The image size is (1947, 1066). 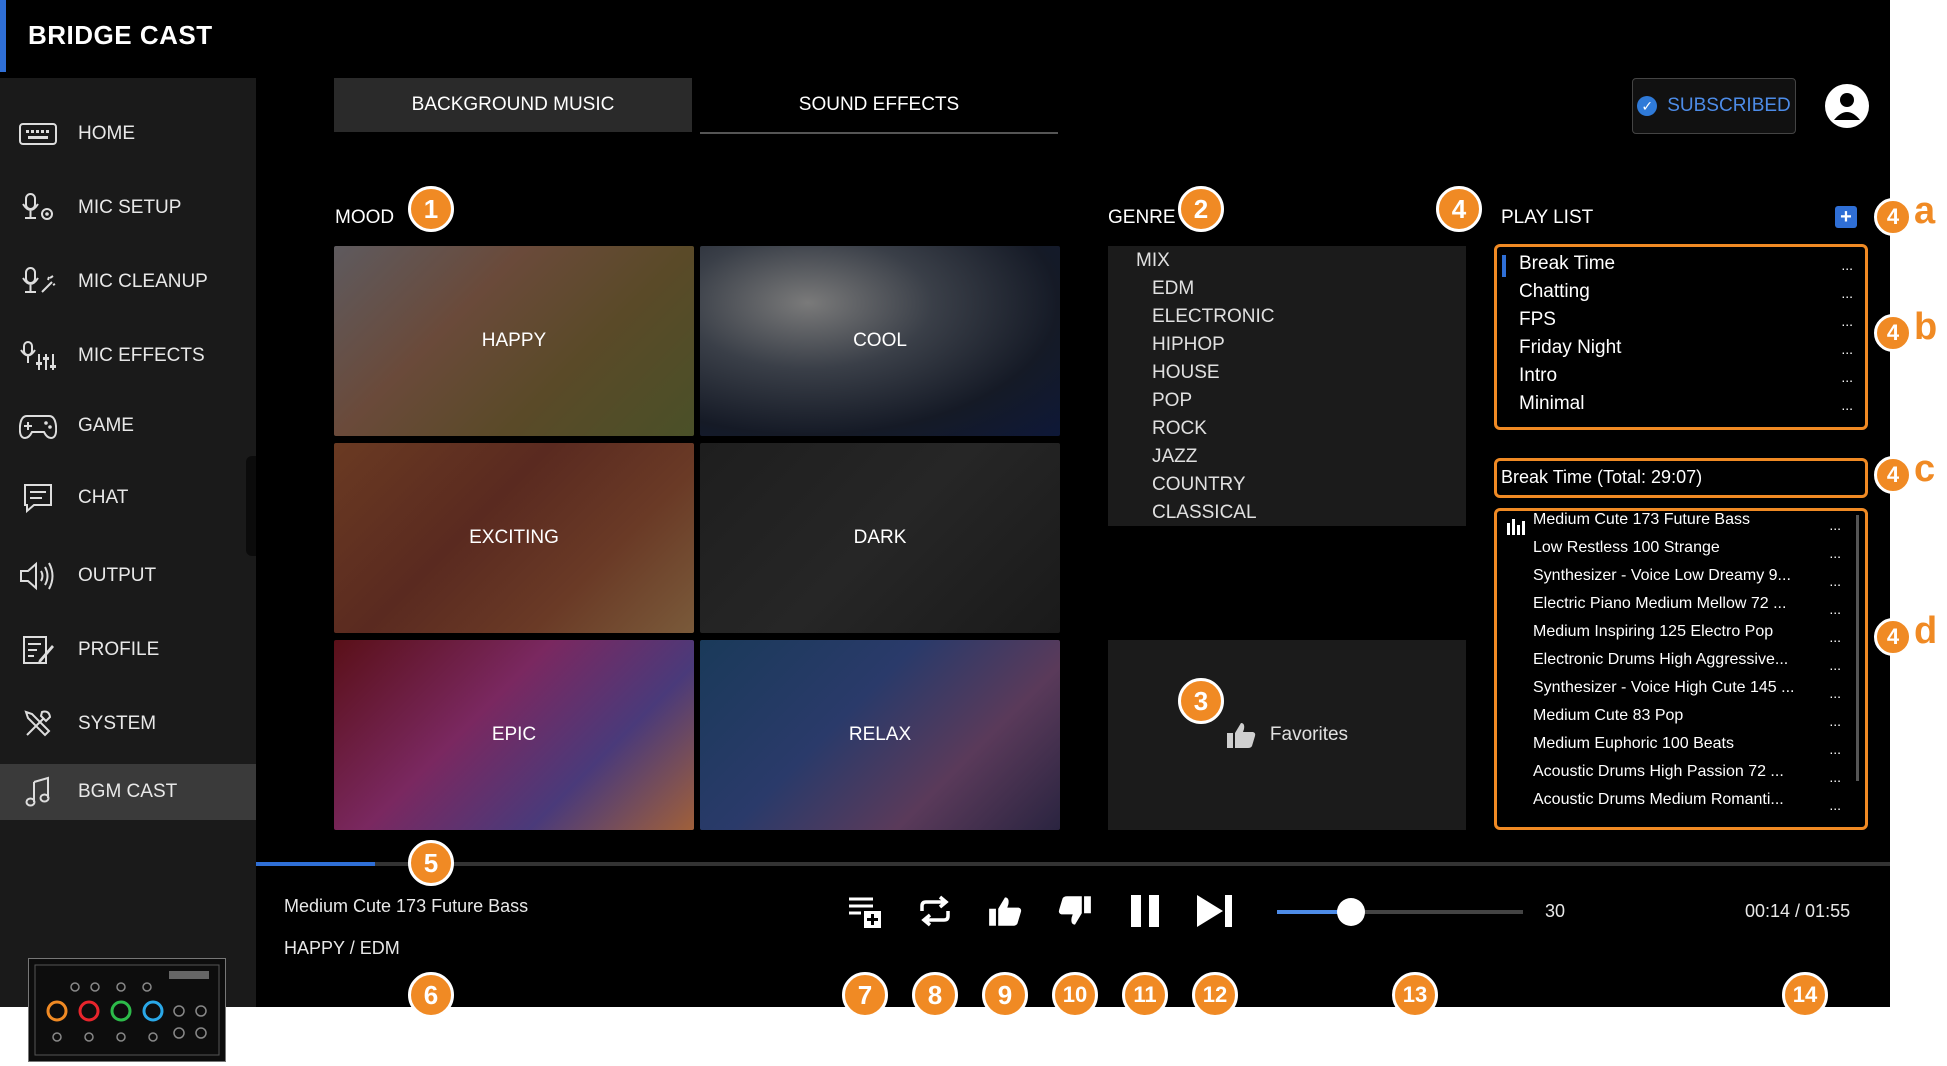 What do you see at coordinates (103, 497) in the screenshot?
I see `sidebar-item-label: CHAT` at bounding box center [103, 497].